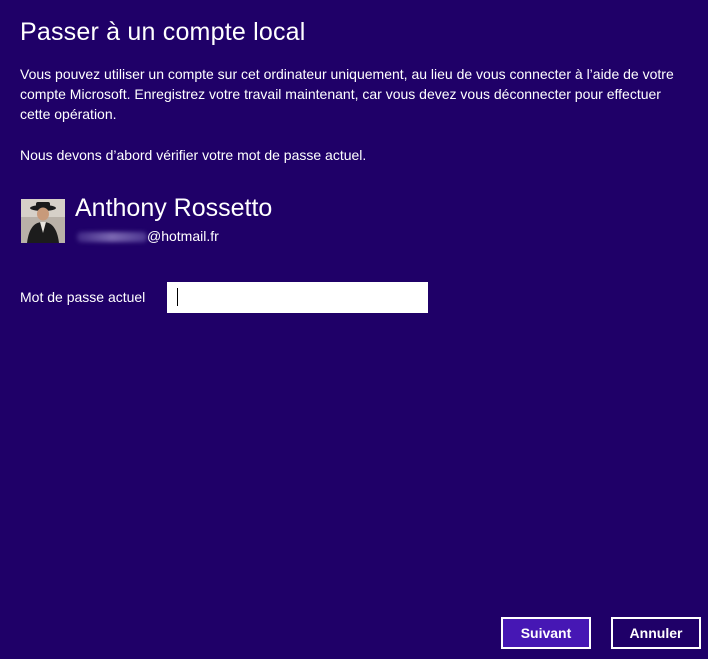  What do you see at coordinates (112, 237) in the screenshot?
I see `email-redacted` at bounding box center [112, 237].